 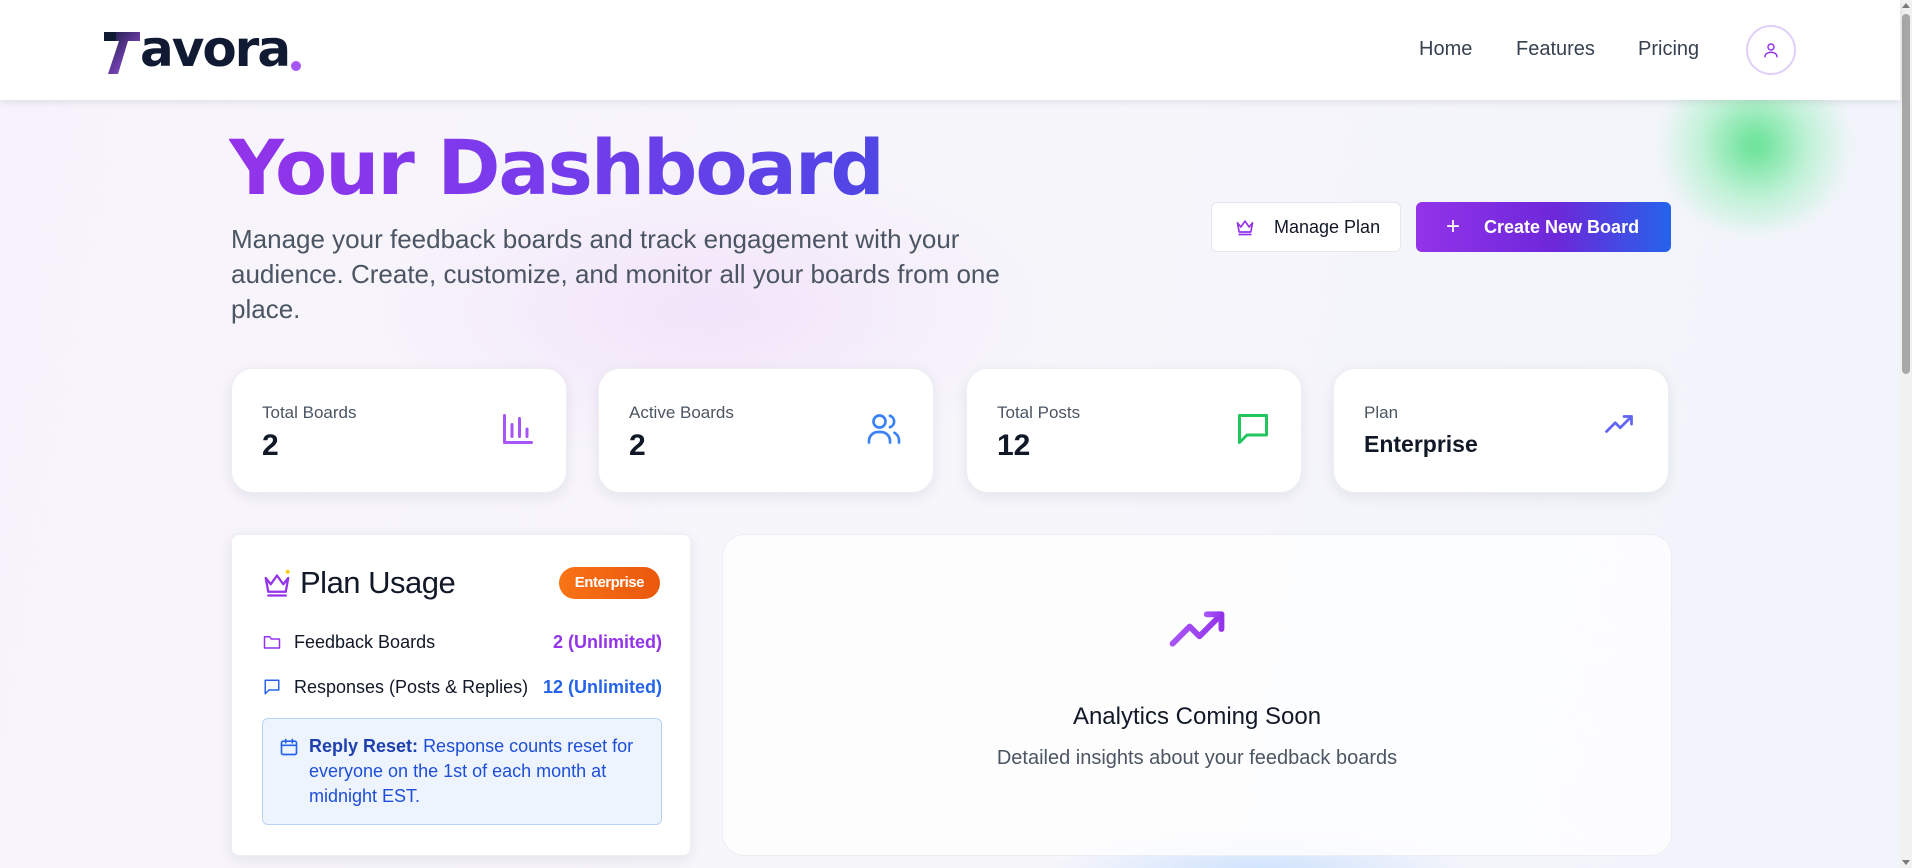 What do you see at coordinates (681, 412) in the screenshot?
I see `stat-label: Active Boards` at bounding box center [681, 412].